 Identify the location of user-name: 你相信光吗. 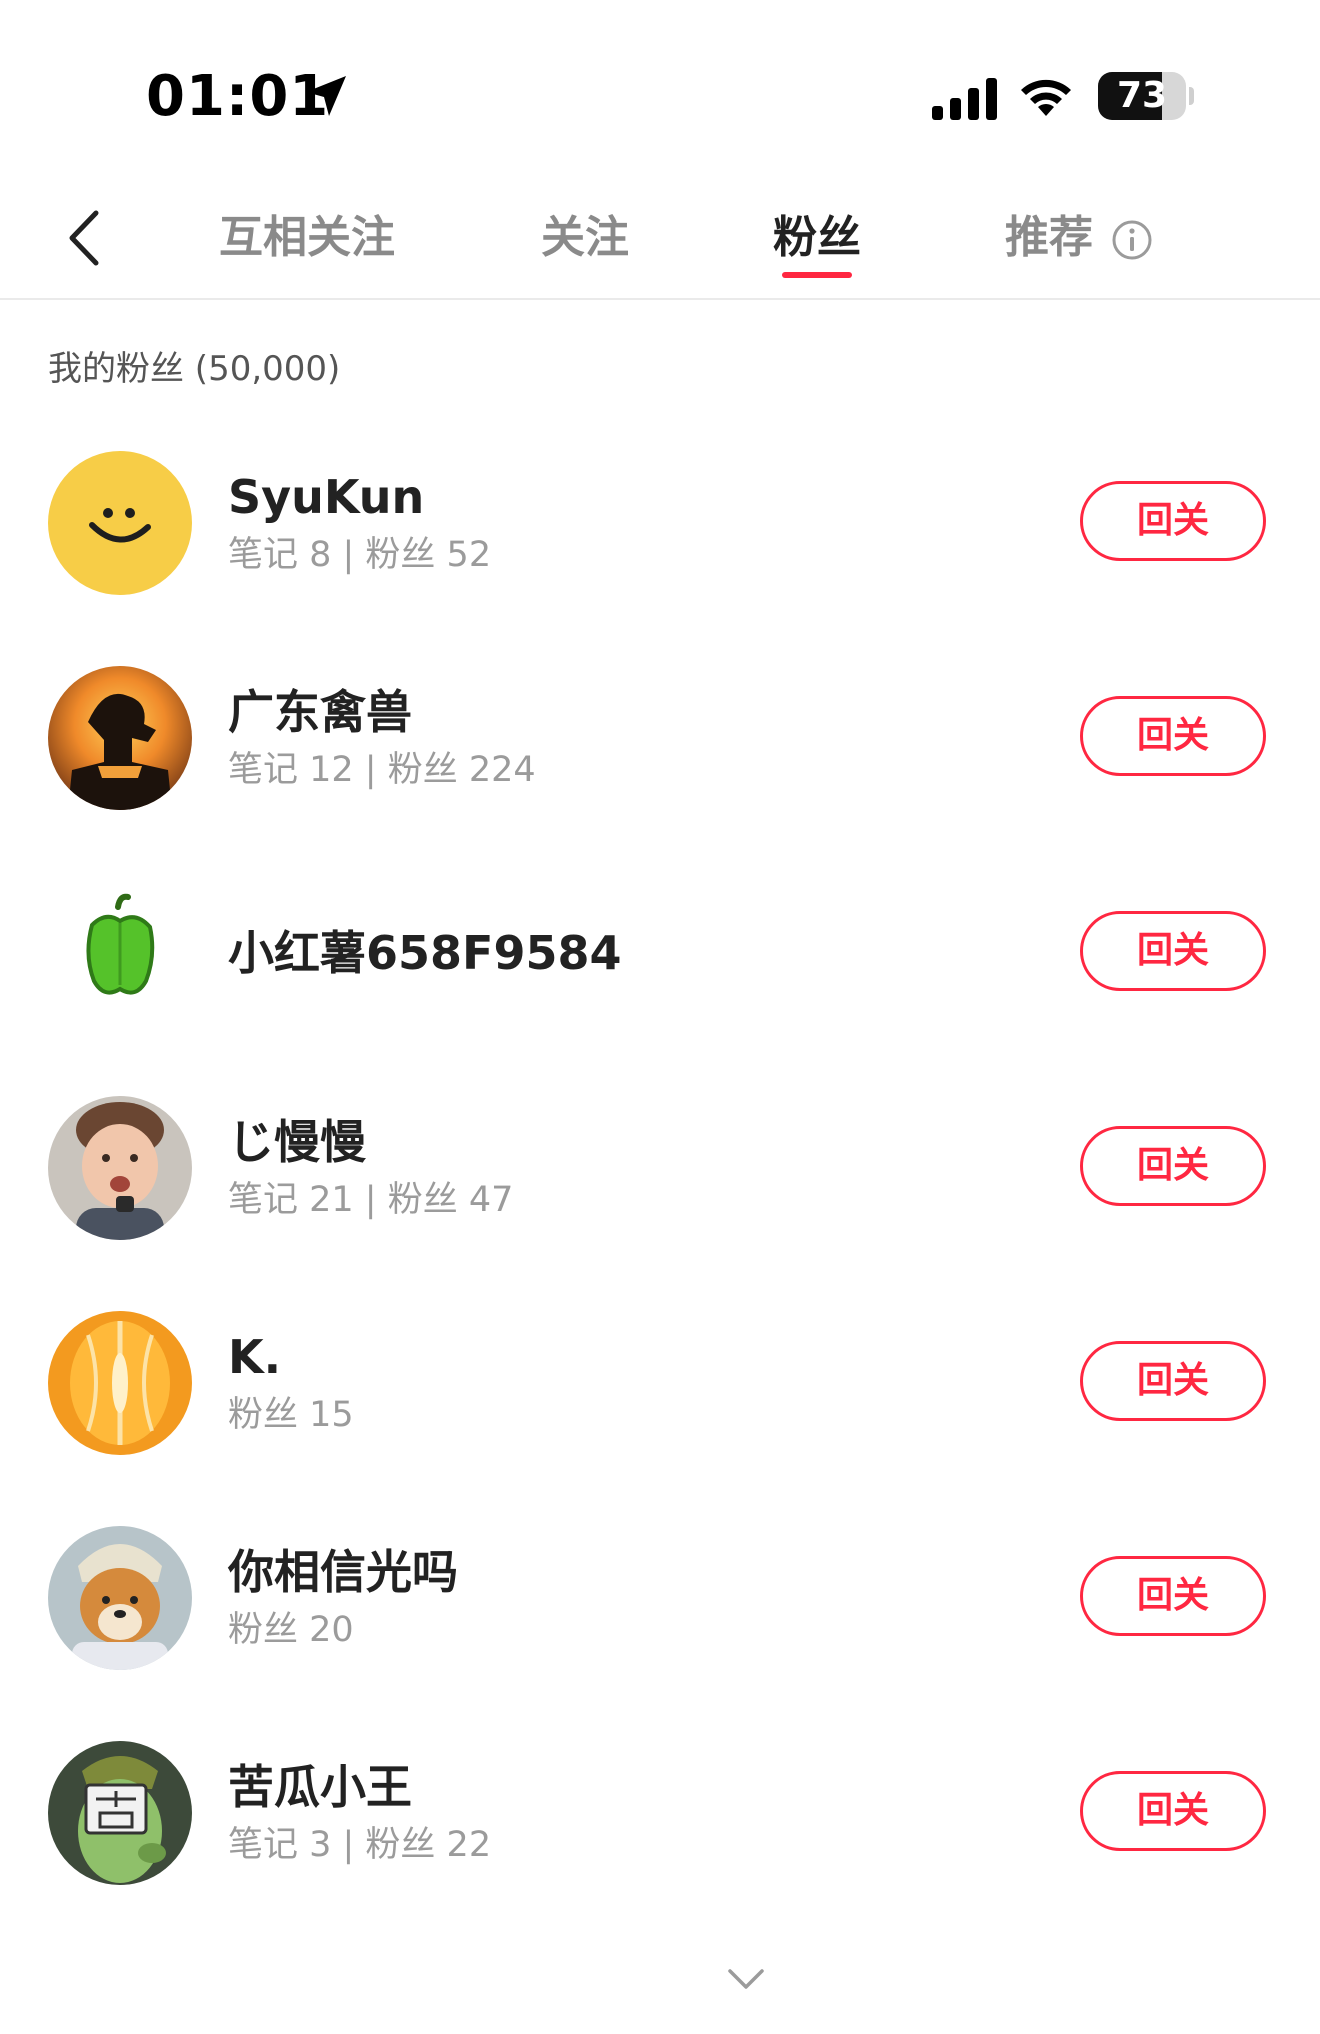
(343, 1572).